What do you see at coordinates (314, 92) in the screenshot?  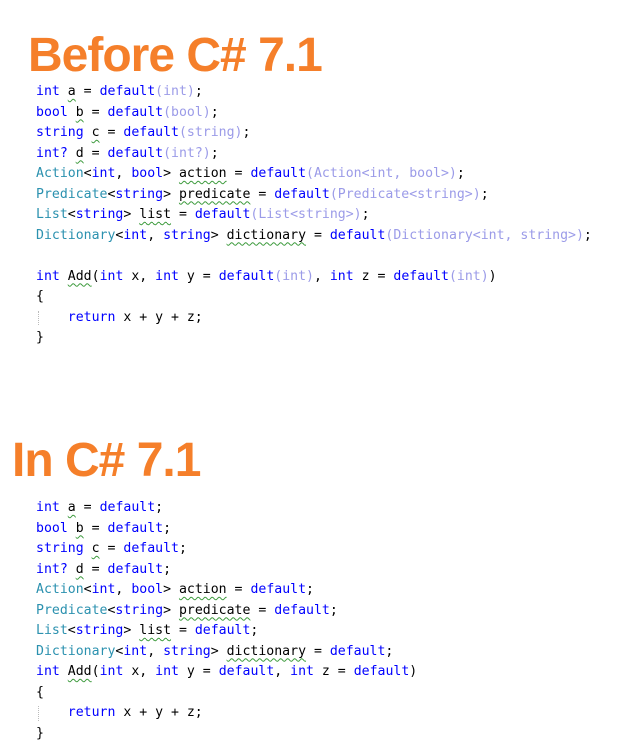 I see `code-line: int a = default(int);` at bounding box center [314, 92].